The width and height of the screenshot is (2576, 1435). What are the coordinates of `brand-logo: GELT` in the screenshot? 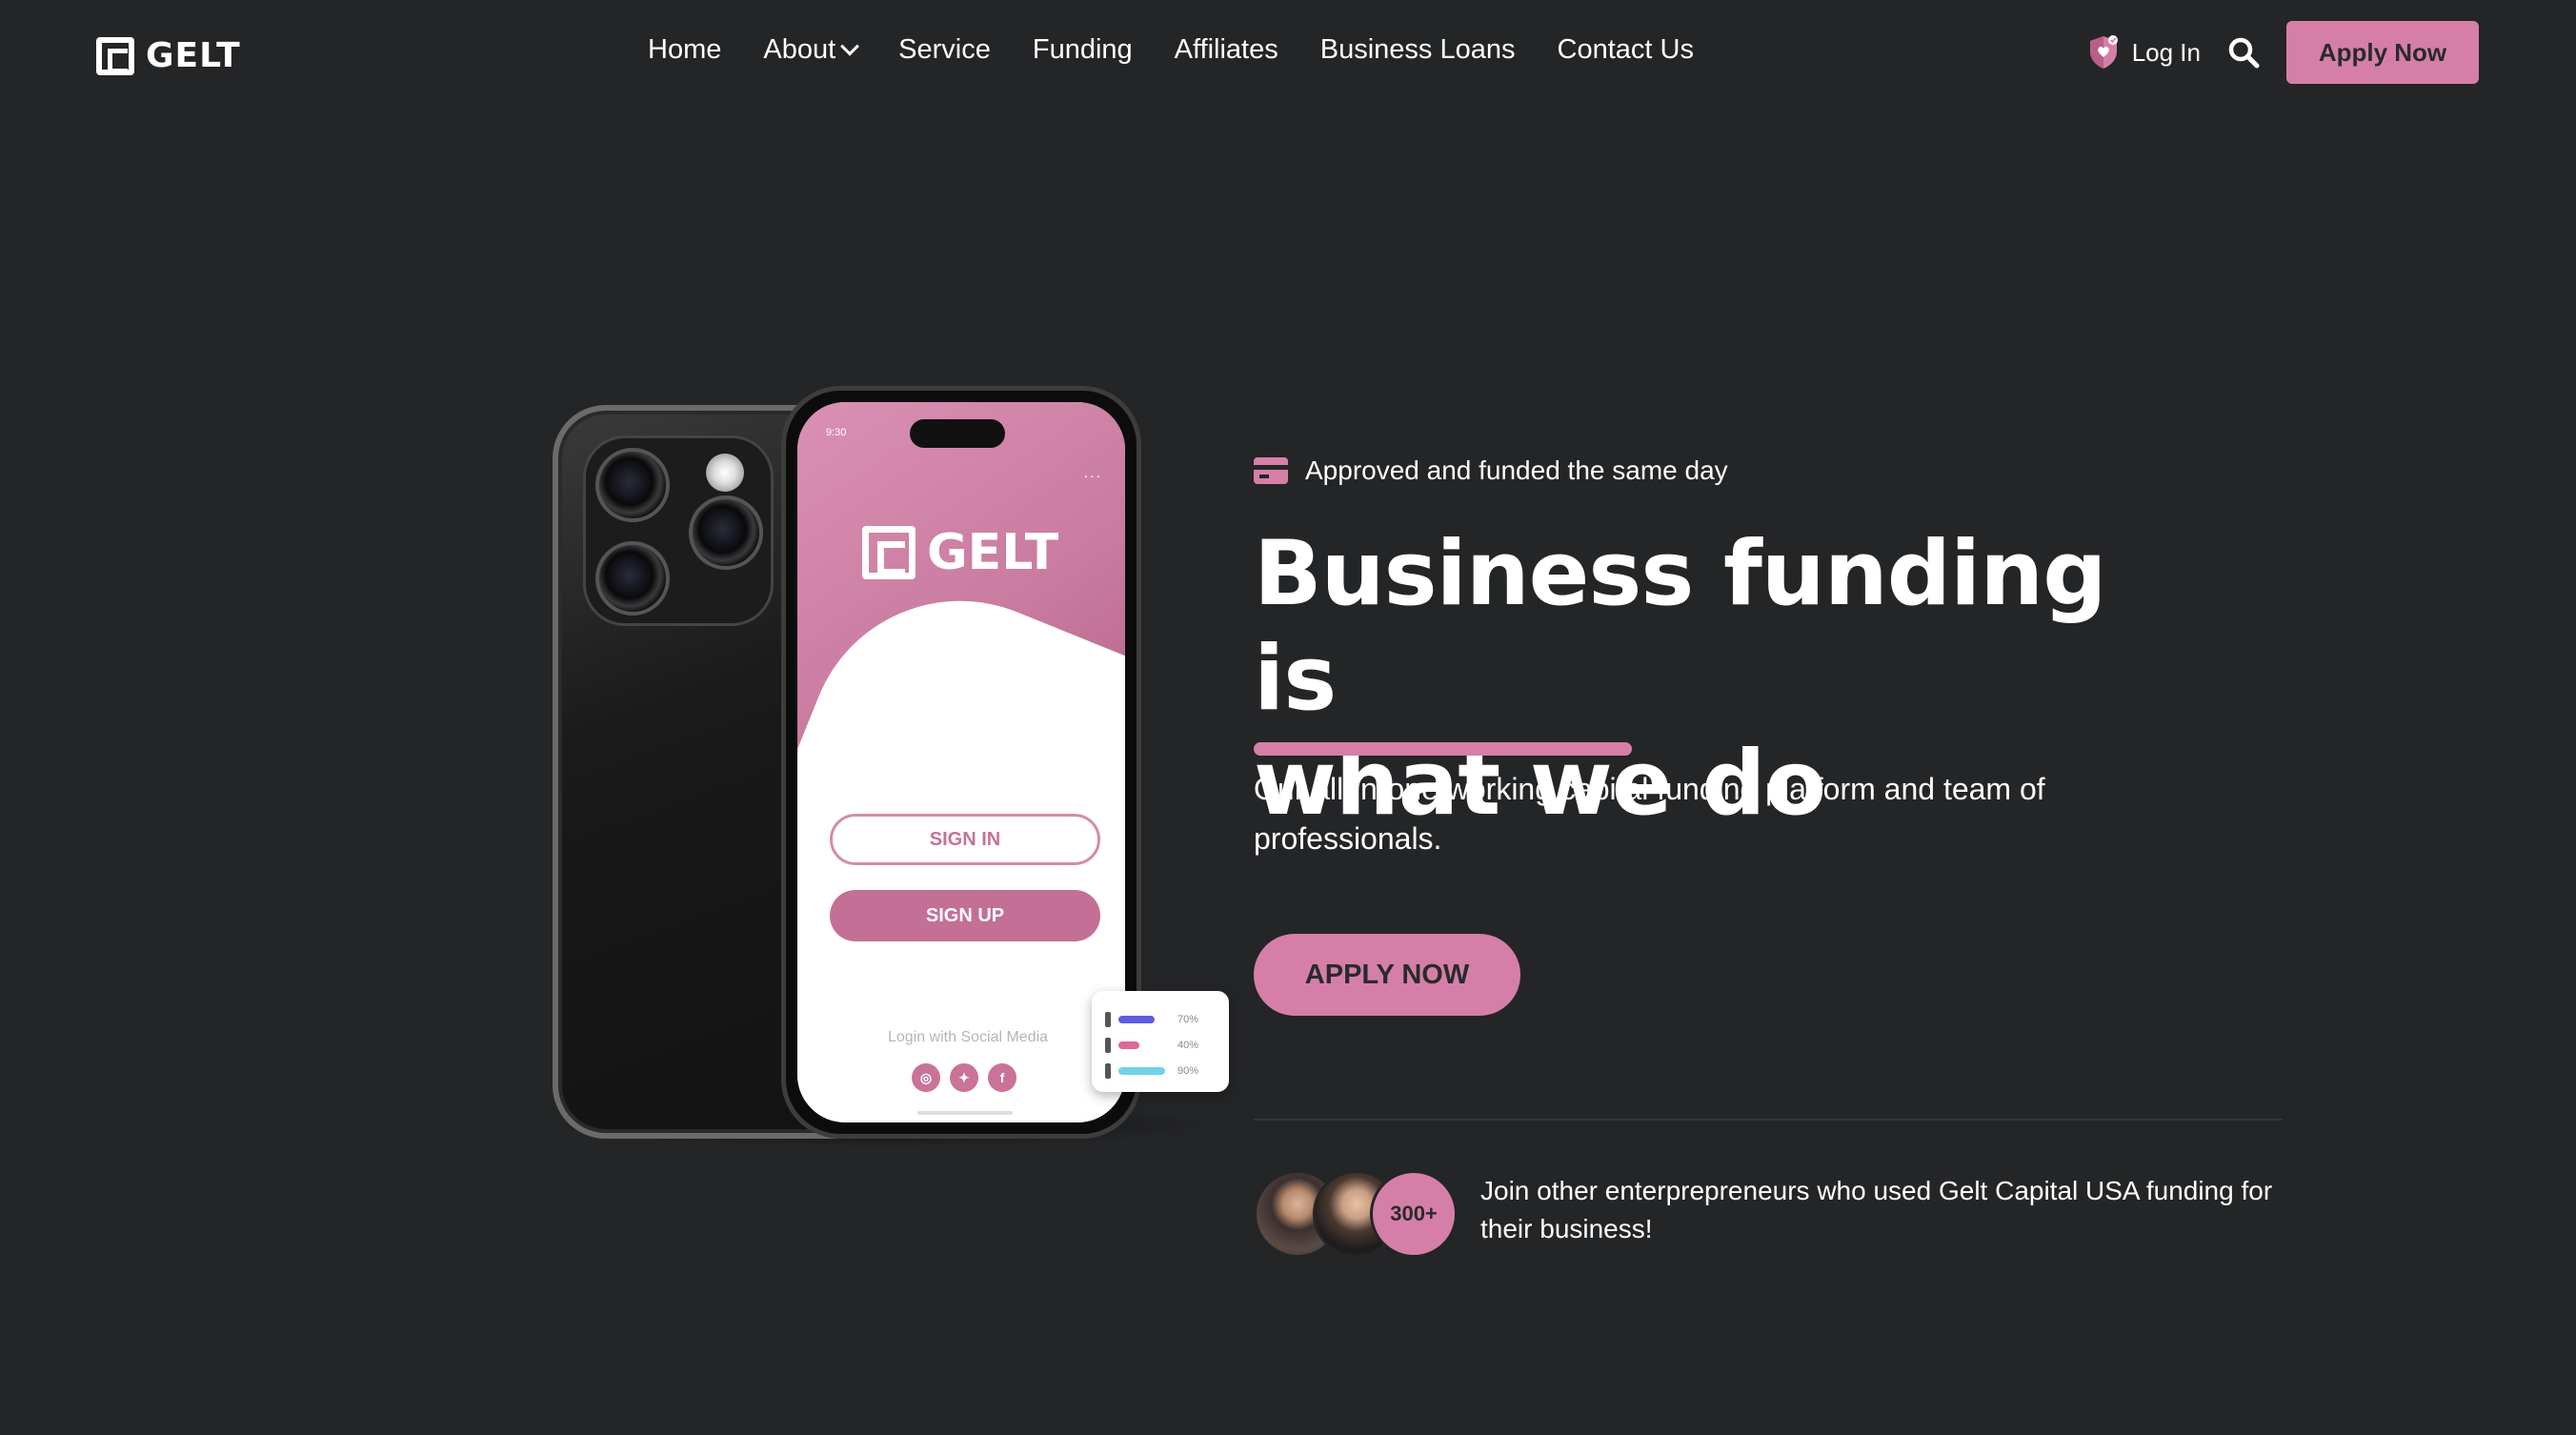 It's located at (168, 55).